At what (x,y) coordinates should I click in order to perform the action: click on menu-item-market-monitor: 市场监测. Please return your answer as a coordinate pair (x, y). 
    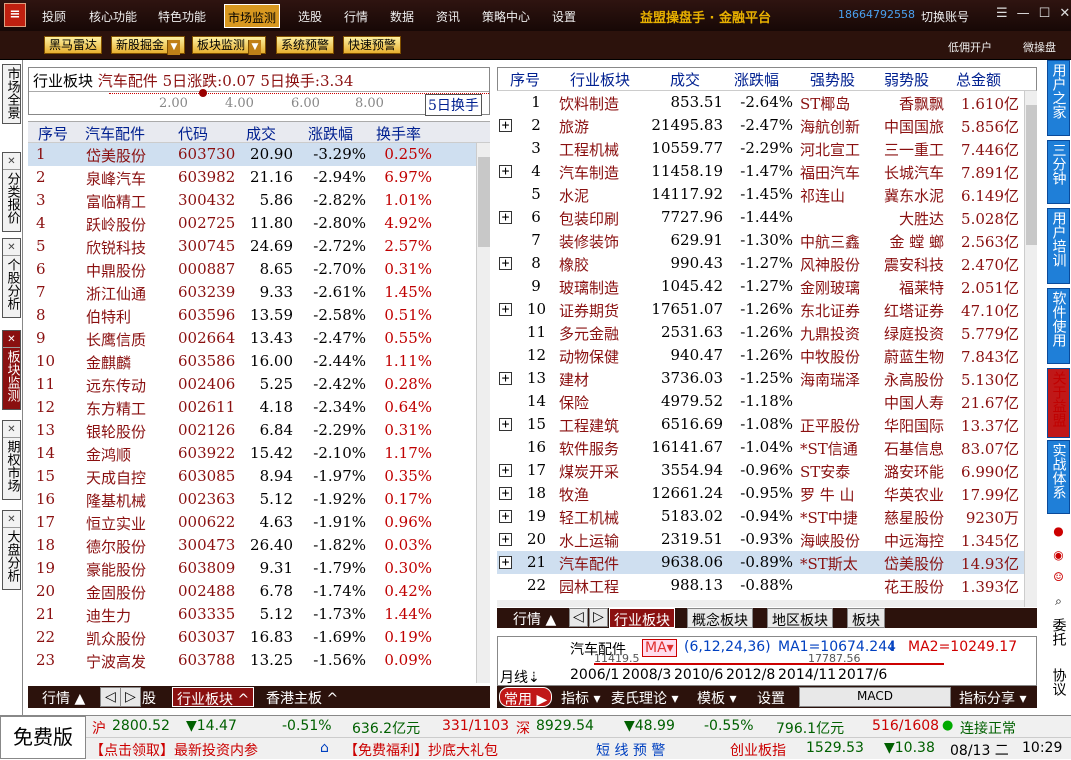
    Looking at the image, I should click on (252, 16).